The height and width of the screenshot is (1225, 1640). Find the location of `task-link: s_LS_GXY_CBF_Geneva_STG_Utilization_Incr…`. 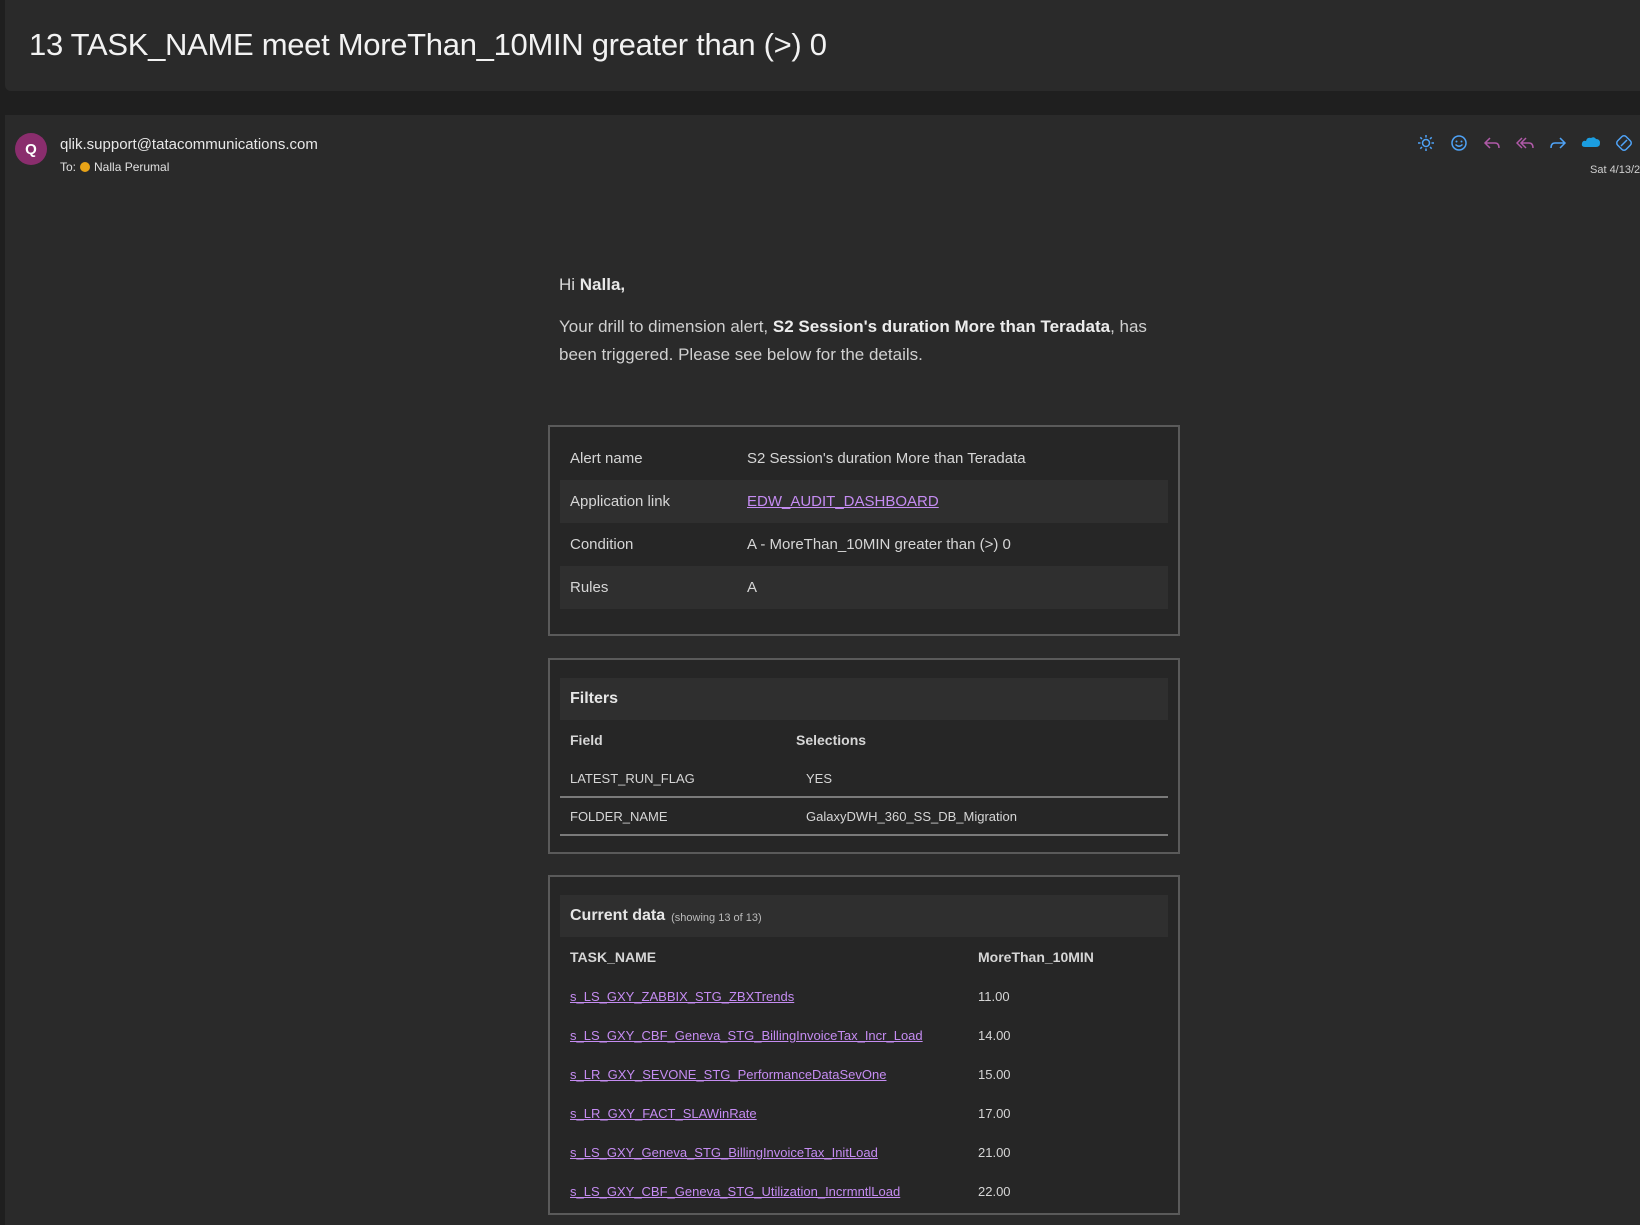

task-link: s_LS_GXY_CBF_Geneva_STG_Utilization_Incr… is located at coordinates (774, 1191).